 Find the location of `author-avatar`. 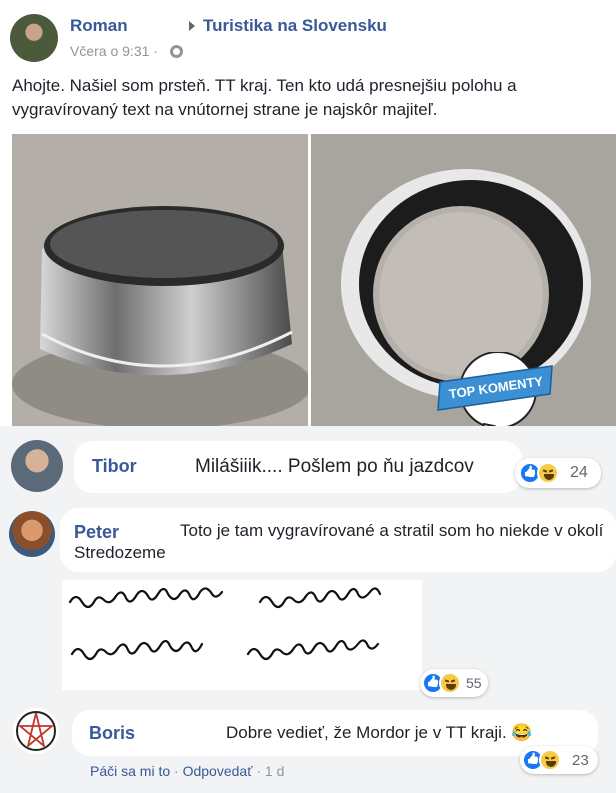

author-avatar is located at coordinates (34, 38).